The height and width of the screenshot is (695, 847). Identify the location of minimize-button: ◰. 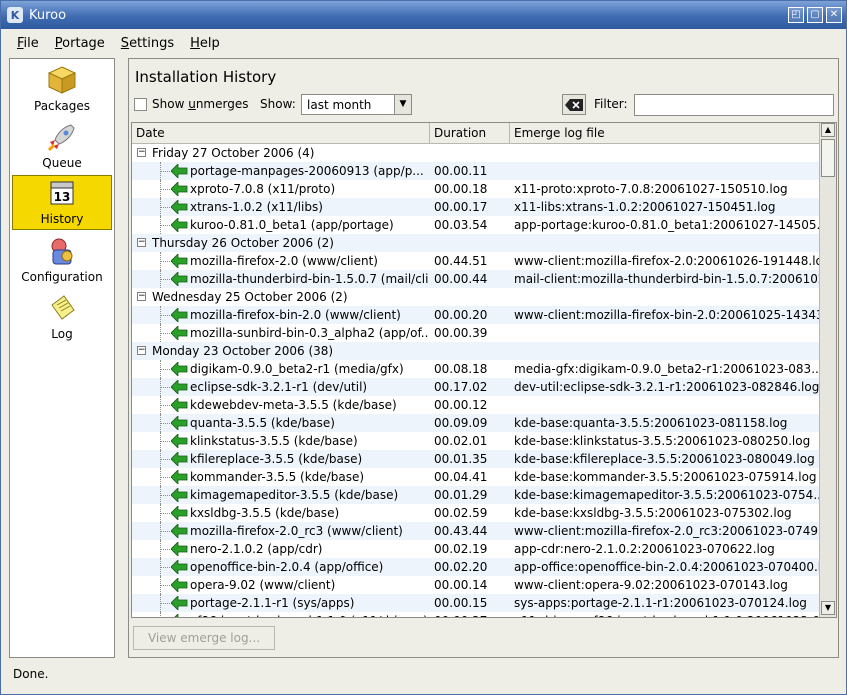
(796, 15).